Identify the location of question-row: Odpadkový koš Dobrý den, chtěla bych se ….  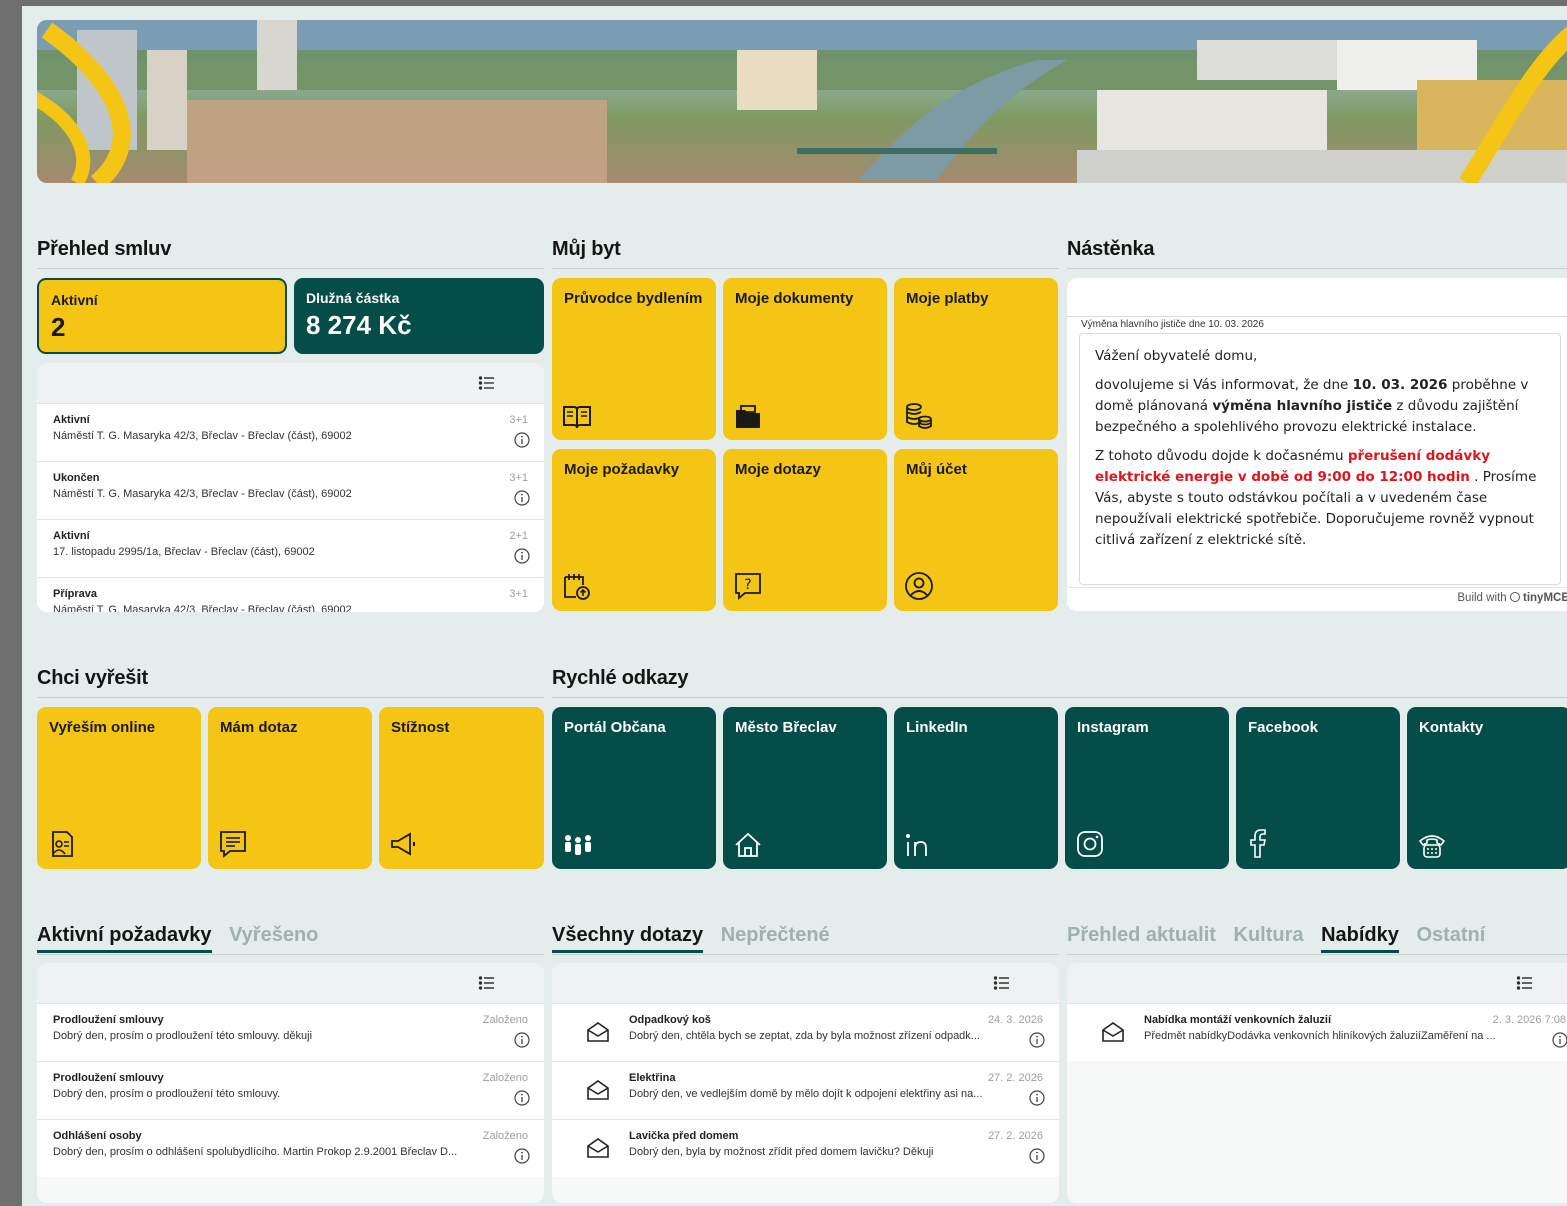
(805, 1032).